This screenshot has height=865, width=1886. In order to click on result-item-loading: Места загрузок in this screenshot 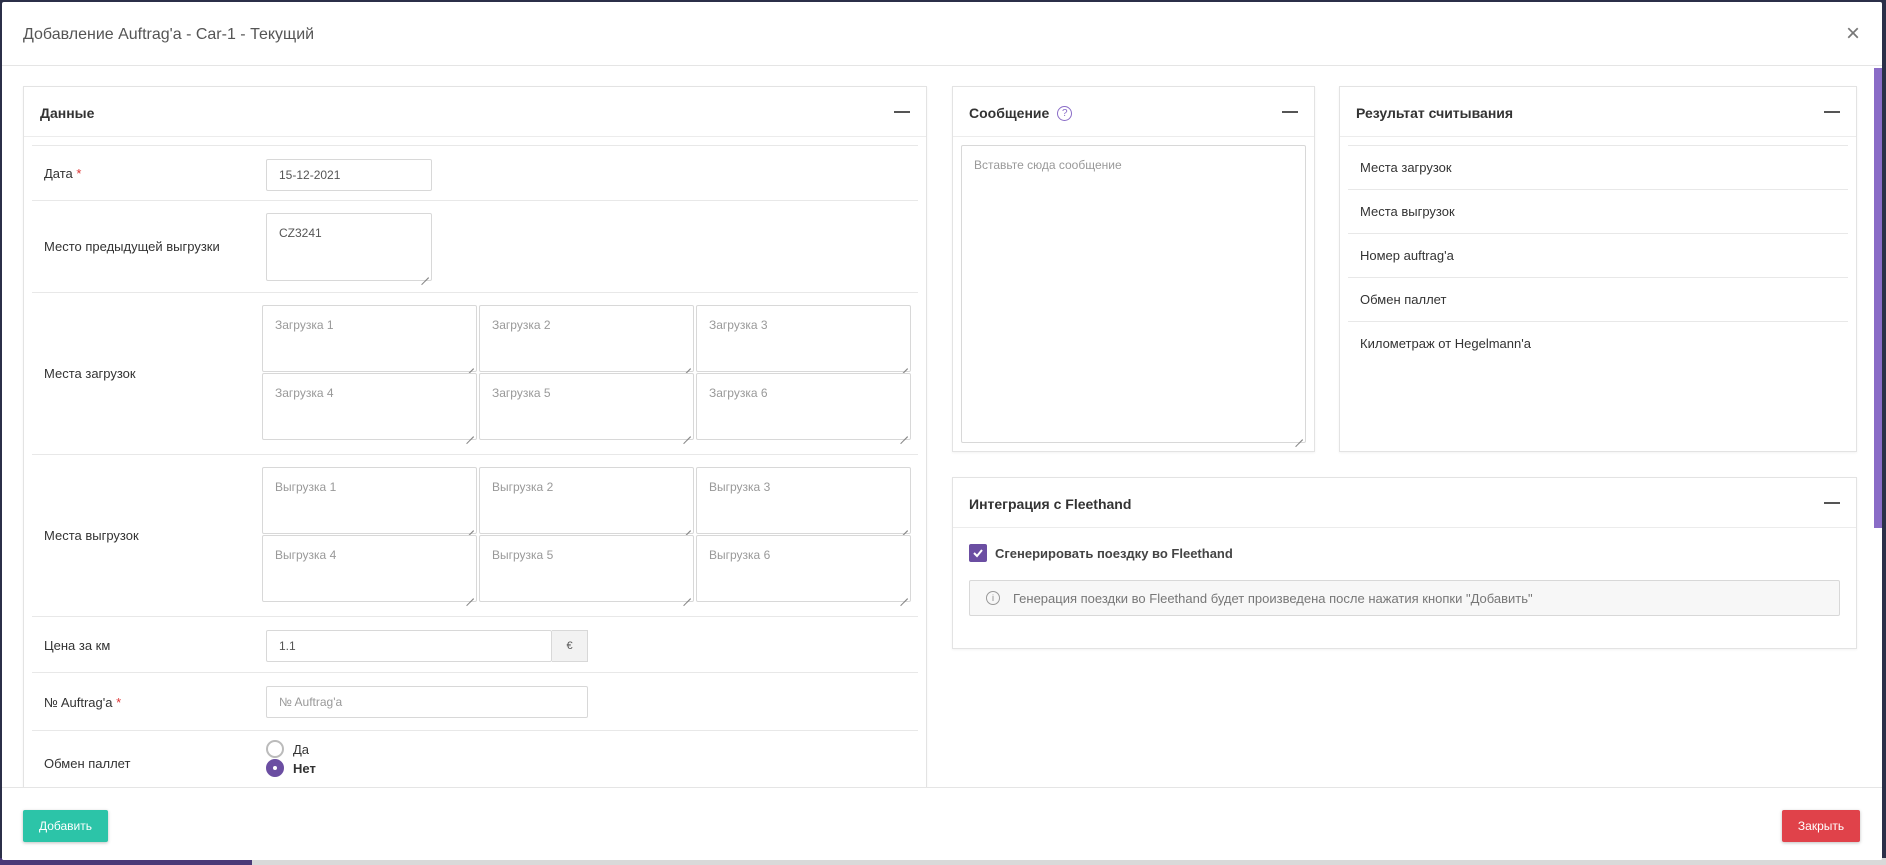, I will do `click(1598, 167)`.